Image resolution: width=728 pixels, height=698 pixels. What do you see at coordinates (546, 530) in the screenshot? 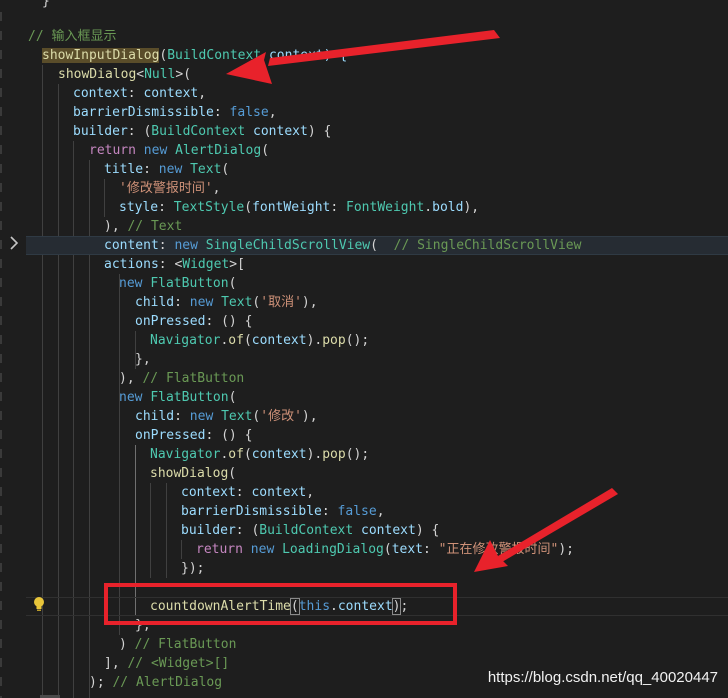
I see `red-arrow-icon-bottom` at bounding box center [546, 530].